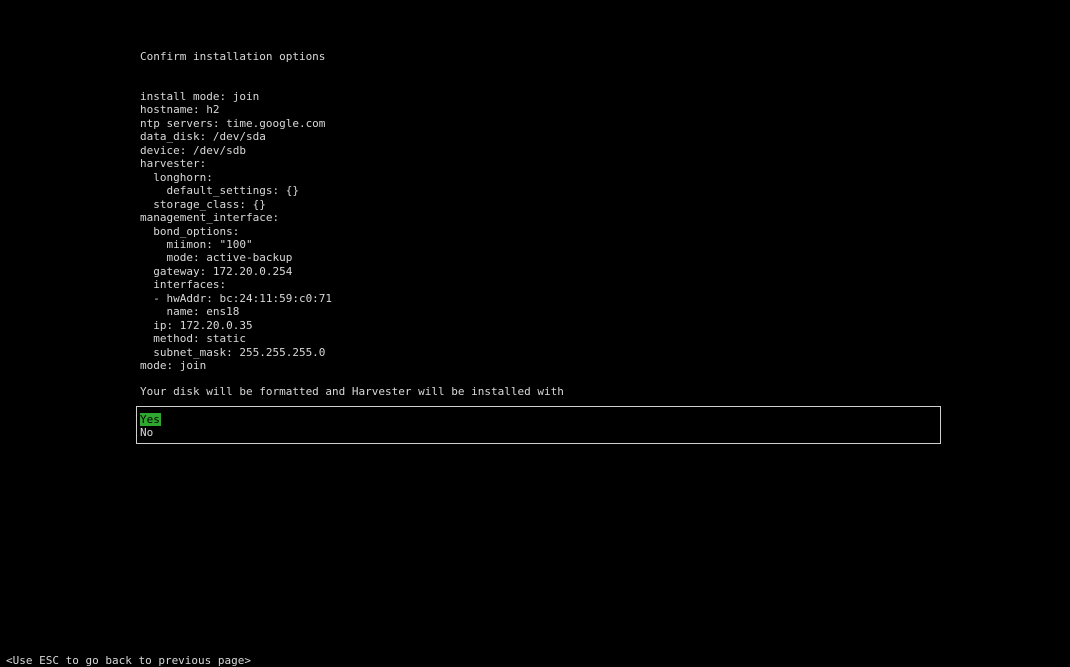  I want to click on config-line: longhorn:, so click(176, 177).